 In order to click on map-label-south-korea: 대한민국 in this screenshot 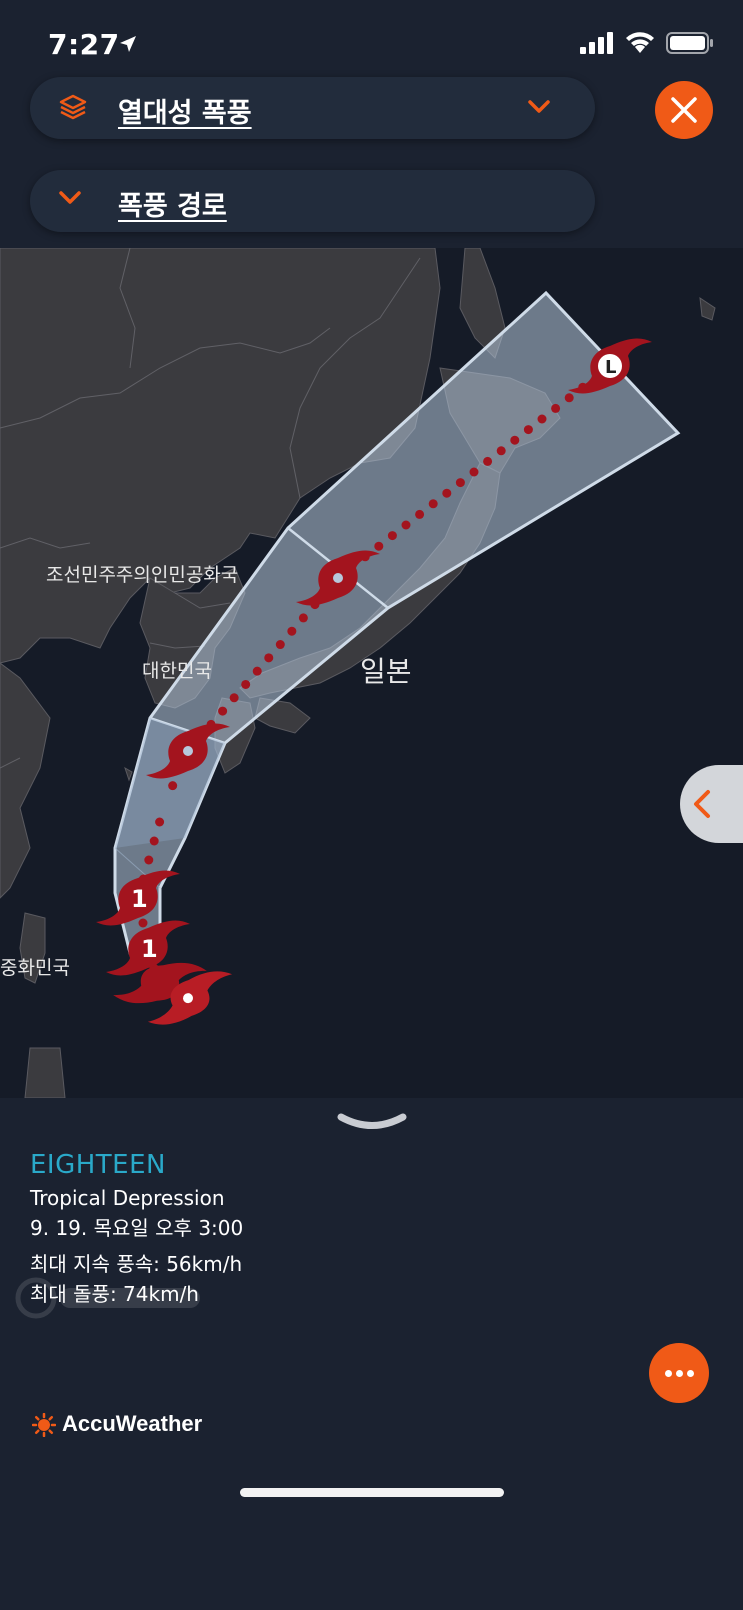, I will do `click(177, 671)`.